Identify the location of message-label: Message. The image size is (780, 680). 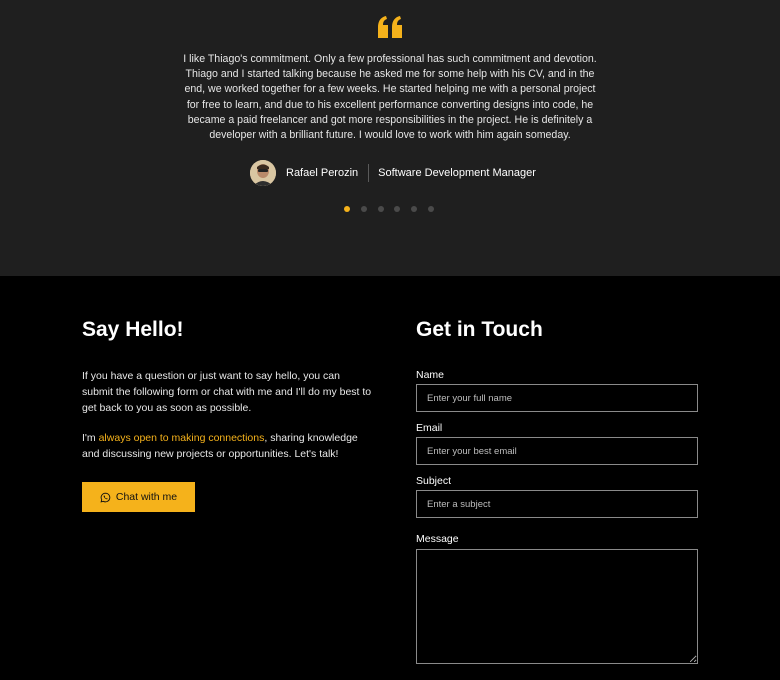
(437, 539).